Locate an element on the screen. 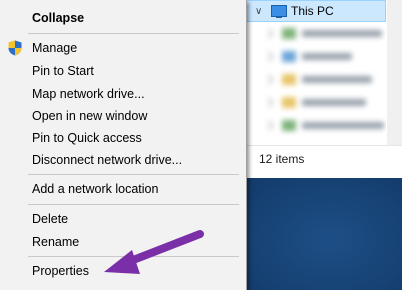 Image resolution: width=402 pixels, height=290 pixels. menu-item-rename: Rename is located at coordinates (122, 242).